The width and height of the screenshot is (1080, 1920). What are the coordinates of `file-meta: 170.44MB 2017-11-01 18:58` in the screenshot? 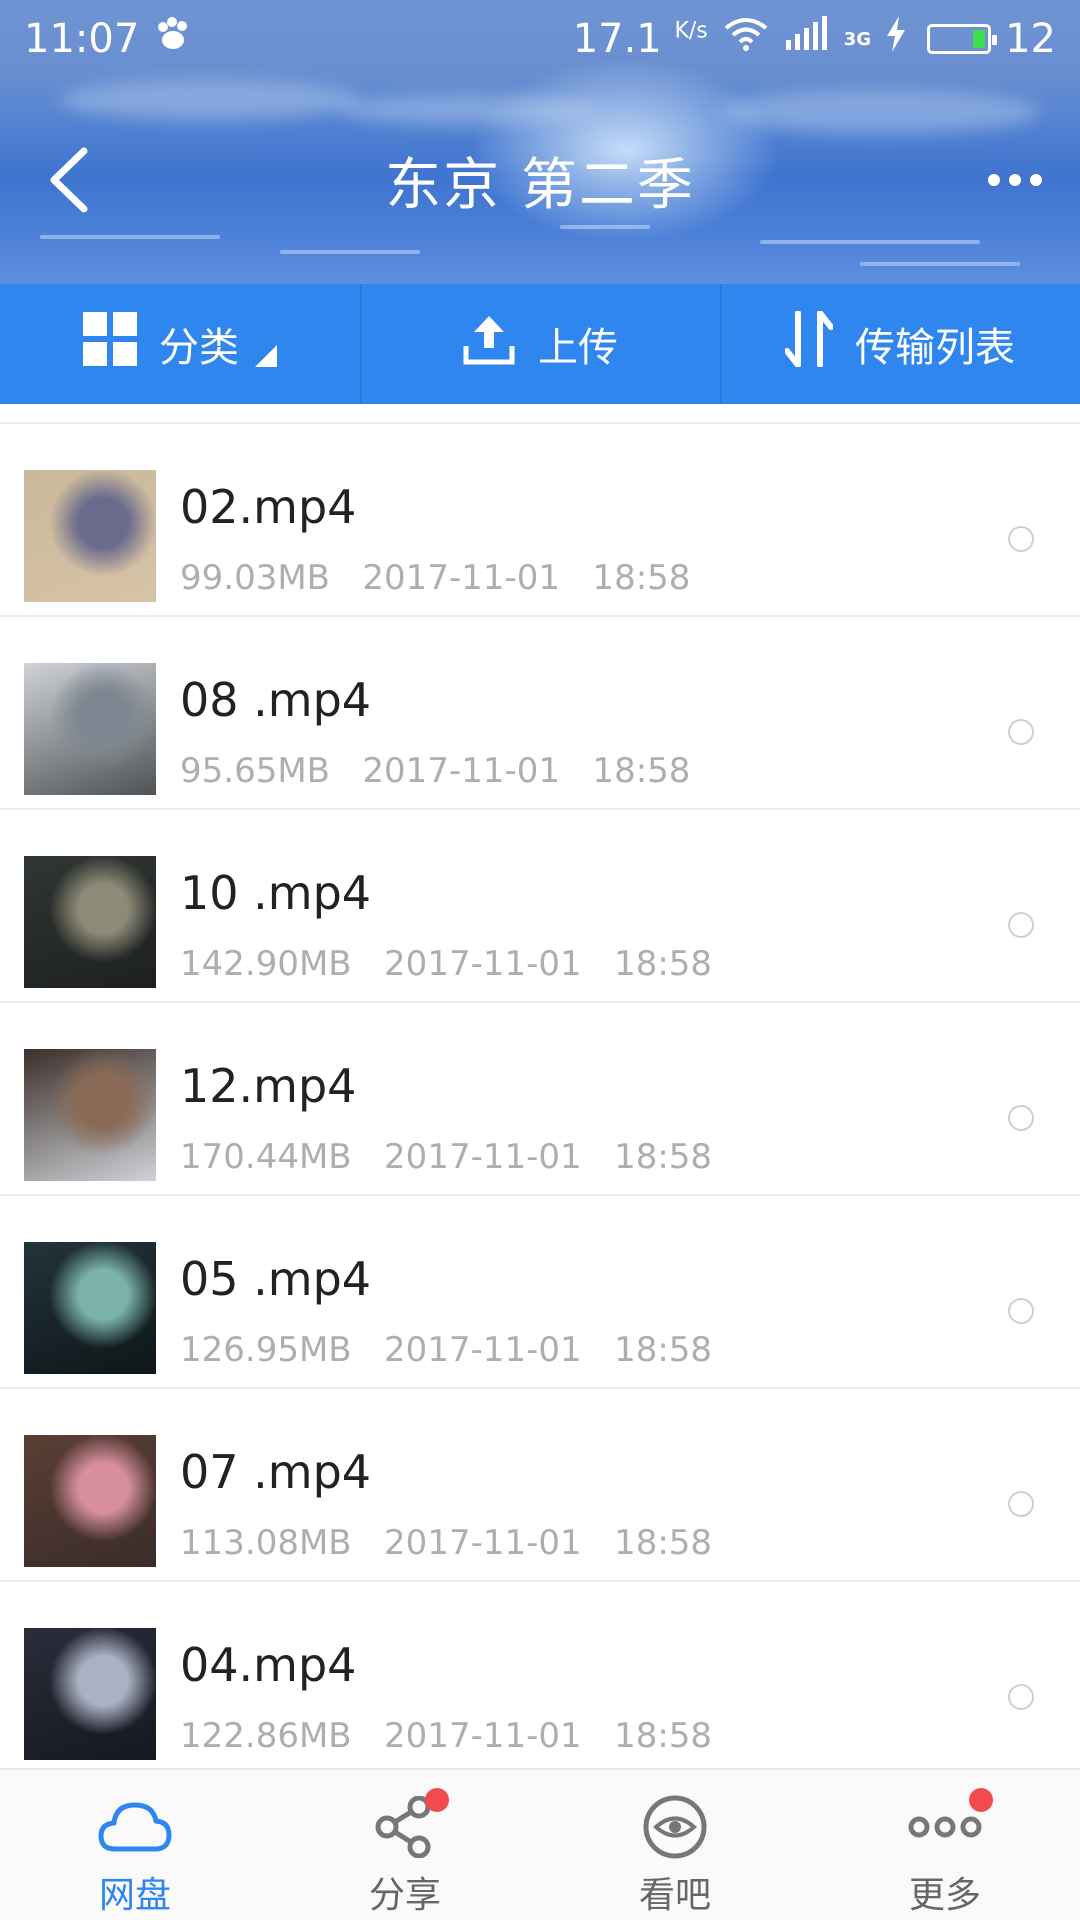 It's located at (446, 1157).